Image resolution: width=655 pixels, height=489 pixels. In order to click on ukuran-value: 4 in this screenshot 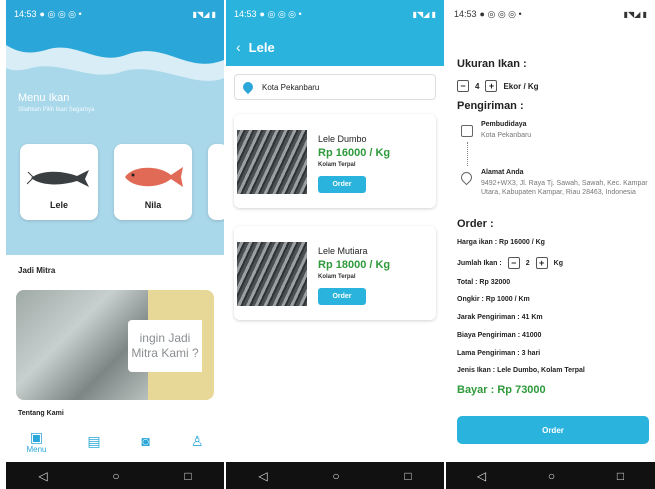, I will do `click(477, 86)`.